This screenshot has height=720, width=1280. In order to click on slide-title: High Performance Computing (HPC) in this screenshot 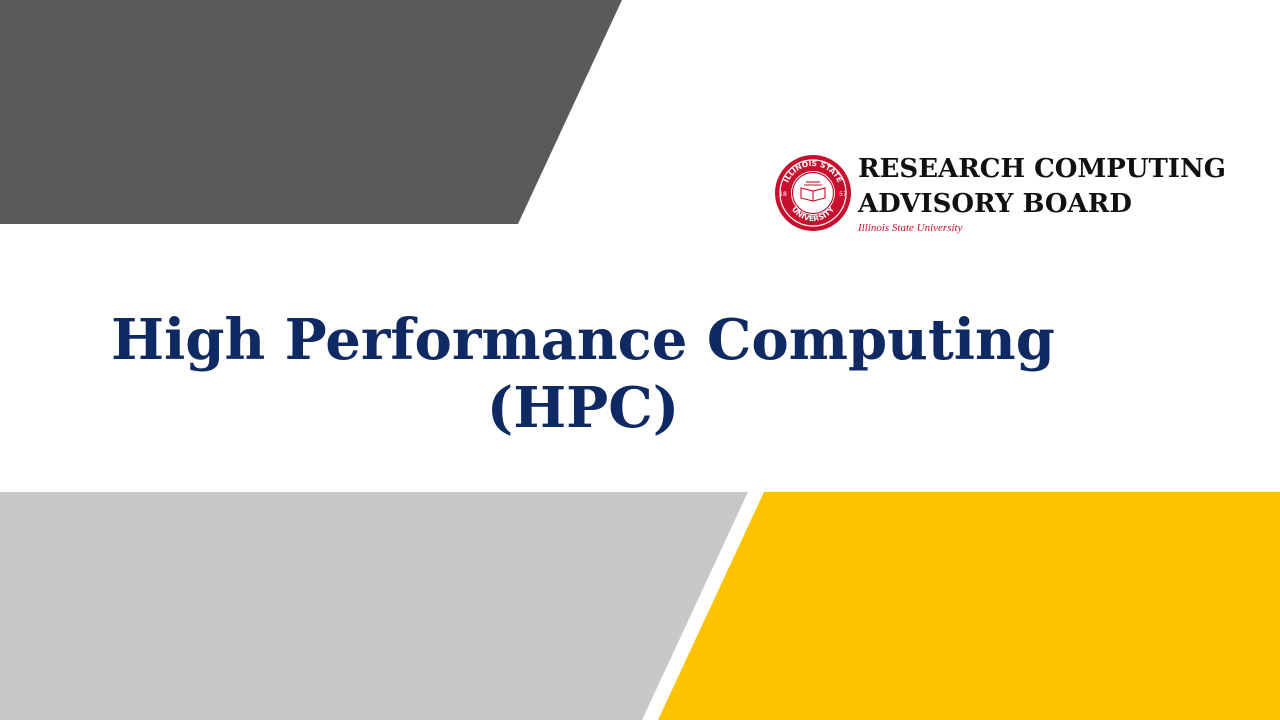, I will do `click(583, 374)`.